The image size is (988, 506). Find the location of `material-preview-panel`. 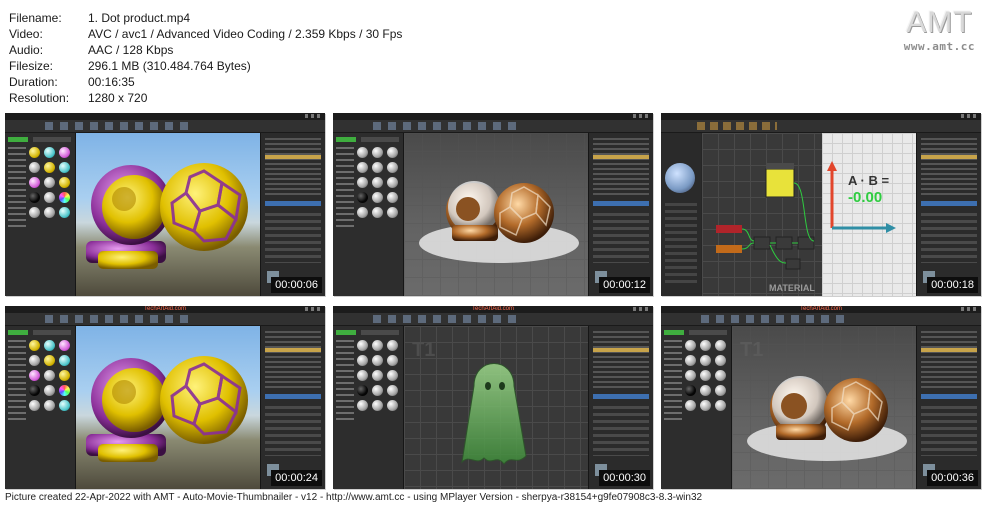

material-preview-panel is located at coordinates (681, 214).